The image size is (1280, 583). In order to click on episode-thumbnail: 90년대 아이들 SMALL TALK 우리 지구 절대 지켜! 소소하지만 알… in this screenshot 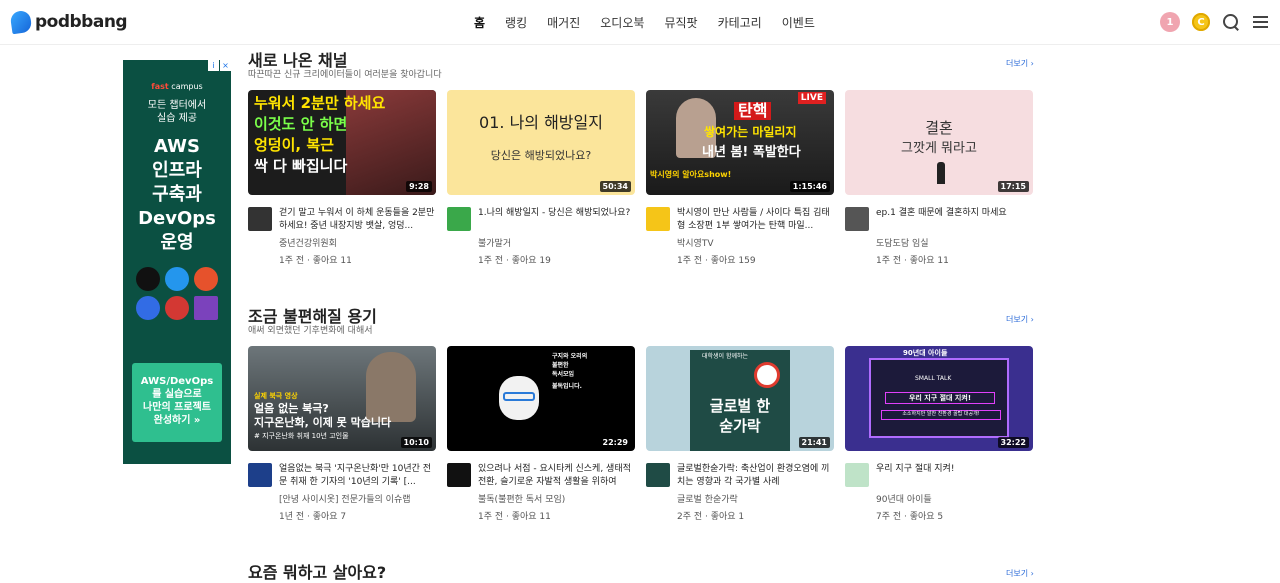, I will do `click(939, 398)`.